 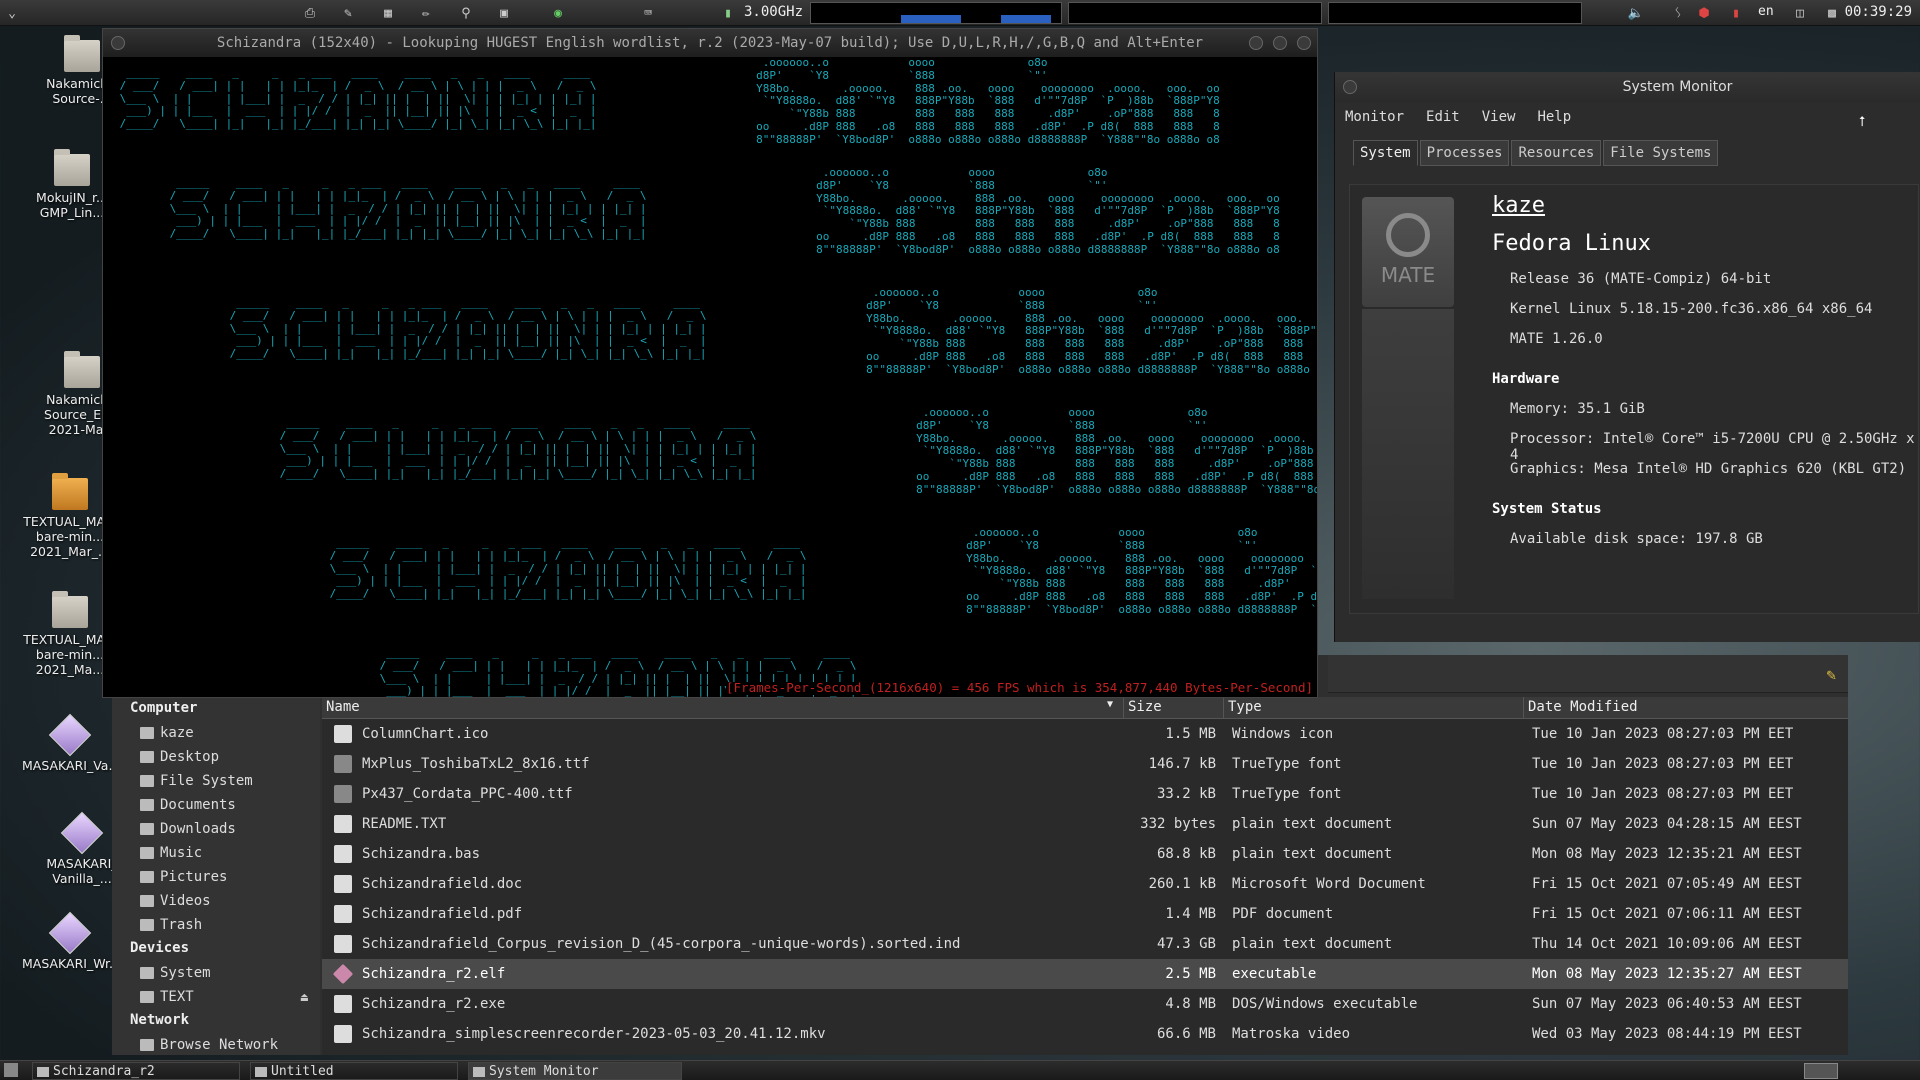 I want to click on tab-processes: Processes, so click(x=1464, y=153).